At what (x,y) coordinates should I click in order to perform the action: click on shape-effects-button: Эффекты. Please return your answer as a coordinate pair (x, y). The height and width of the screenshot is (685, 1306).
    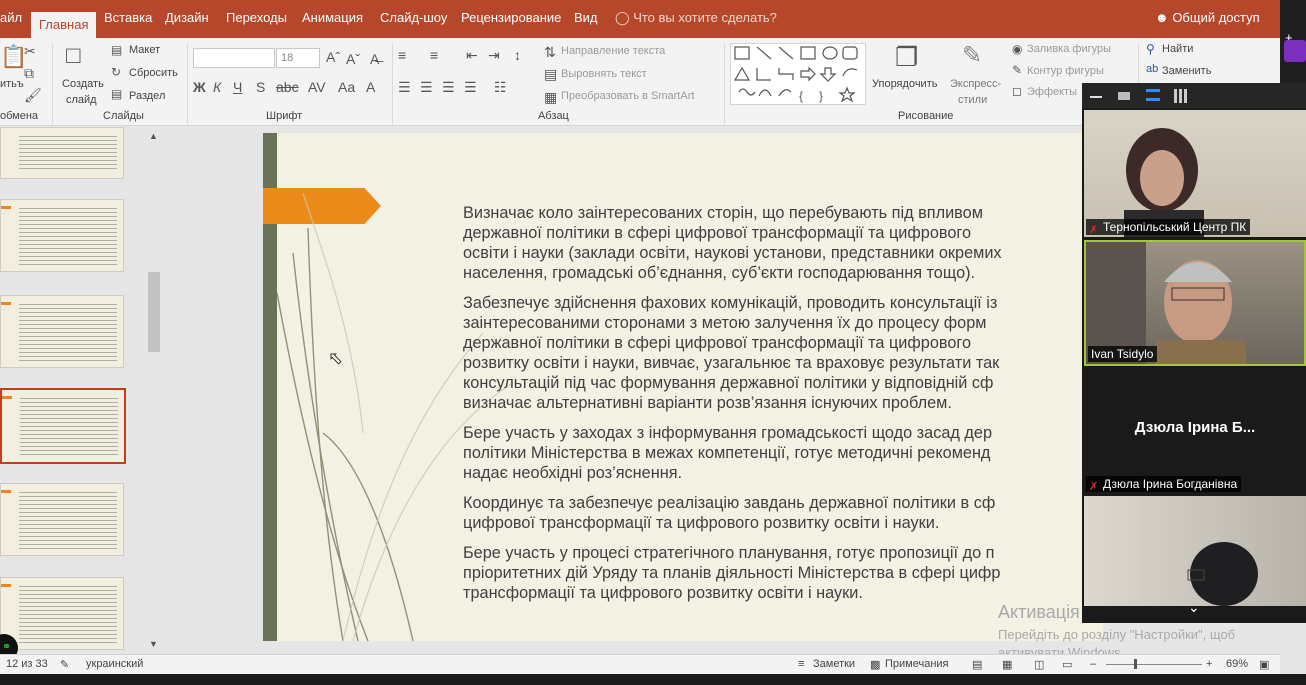
    Looking at the image, I should click on (1052, 92).